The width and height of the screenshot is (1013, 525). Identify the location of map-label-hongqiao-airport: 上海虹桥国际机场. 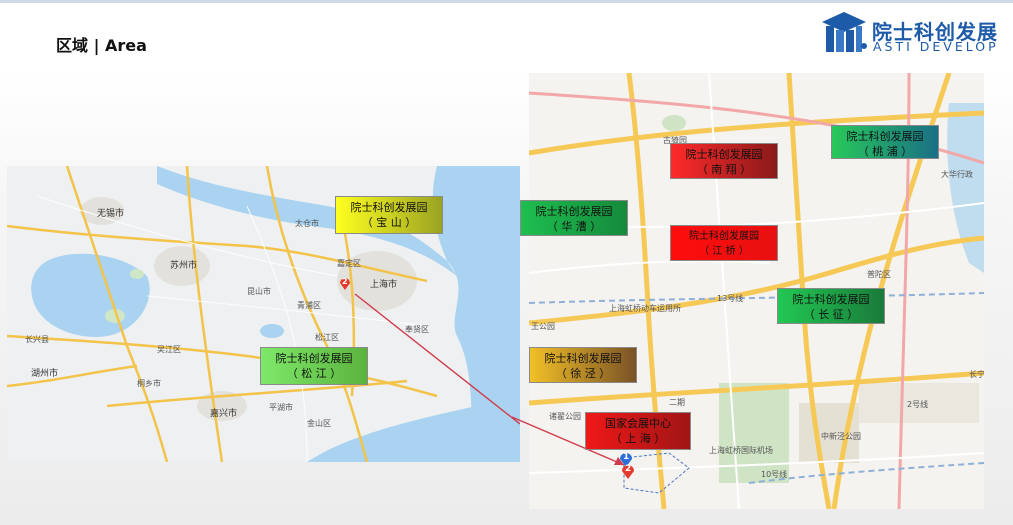
(741, 450).